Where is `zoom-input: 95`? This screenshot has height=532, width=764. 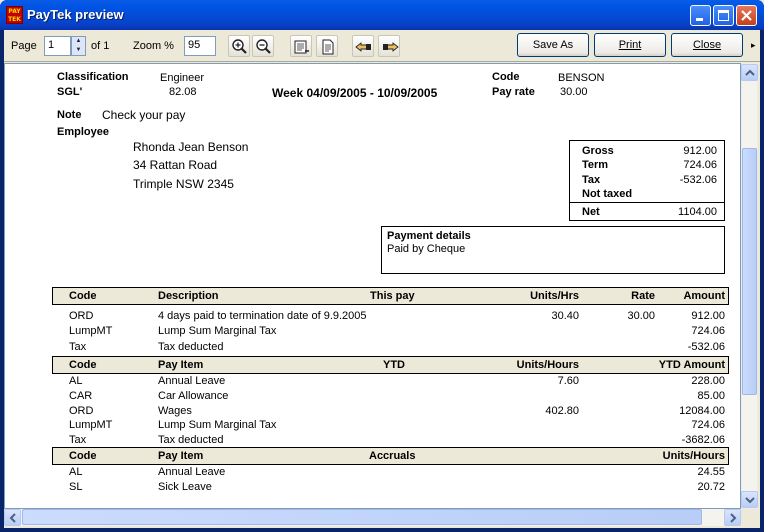 zoom-input: 95 is located at coordinates (200, 46).